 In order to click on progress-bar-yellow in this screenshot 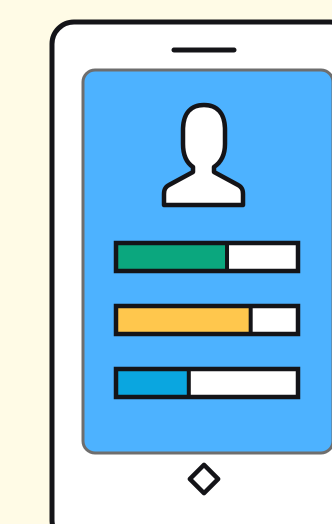, I will do `click(207, 320)`.